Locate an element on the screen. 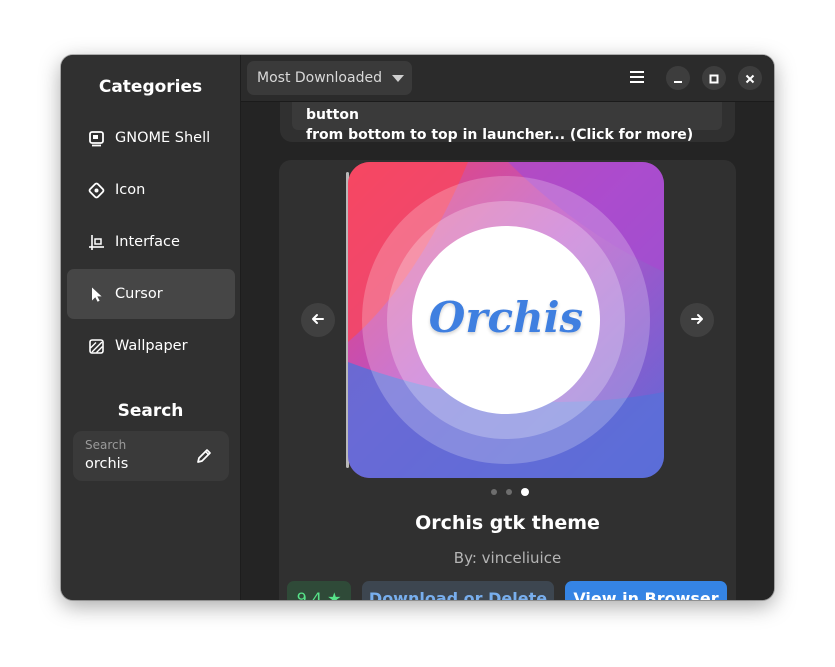 This screenshot has width=835, height=667. gnome-shell-icon is located at coordinates (96, 138).